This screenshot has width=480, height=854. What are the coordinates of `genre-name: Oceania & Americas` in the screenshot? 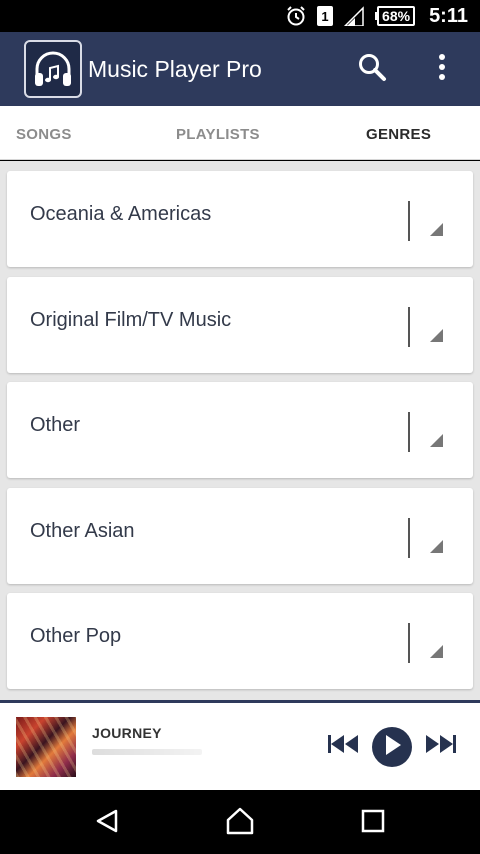 It's located at (121, 214).